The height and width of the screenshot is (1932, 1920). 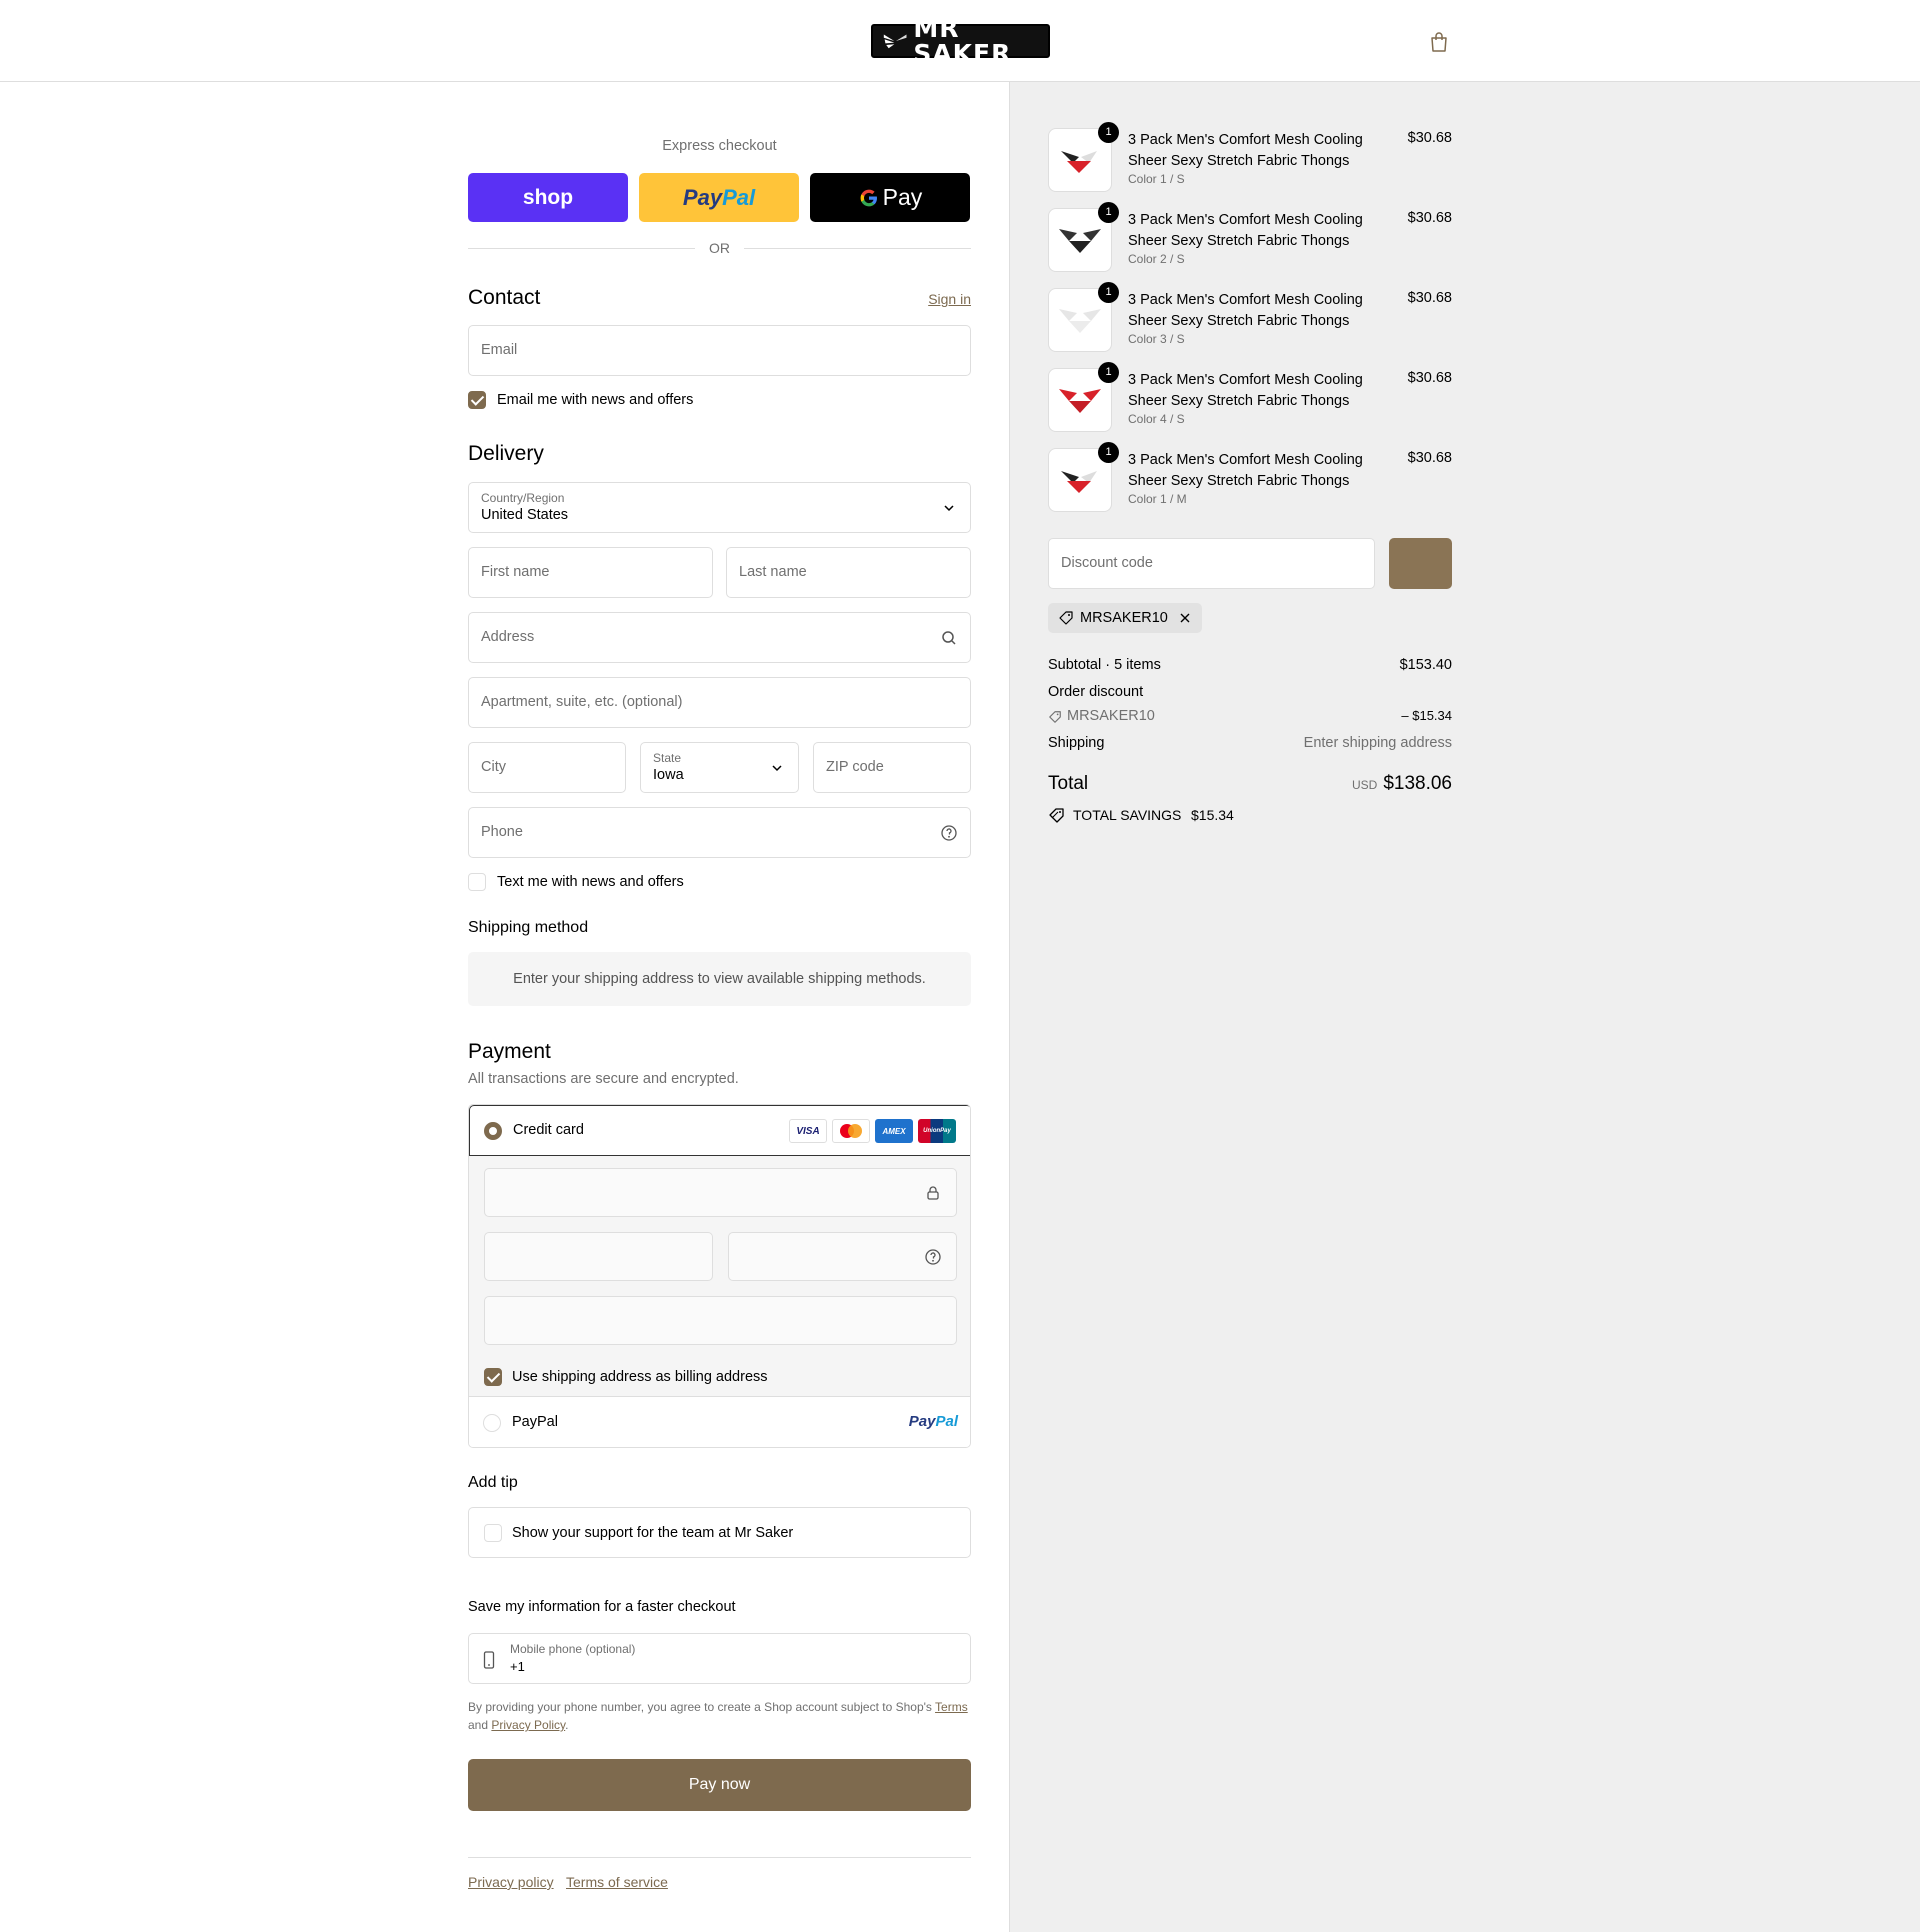 What do you see at coordinates (719, 1857) in the screenshot?
I see `footer-divider` at bounding box center [719, 1857].